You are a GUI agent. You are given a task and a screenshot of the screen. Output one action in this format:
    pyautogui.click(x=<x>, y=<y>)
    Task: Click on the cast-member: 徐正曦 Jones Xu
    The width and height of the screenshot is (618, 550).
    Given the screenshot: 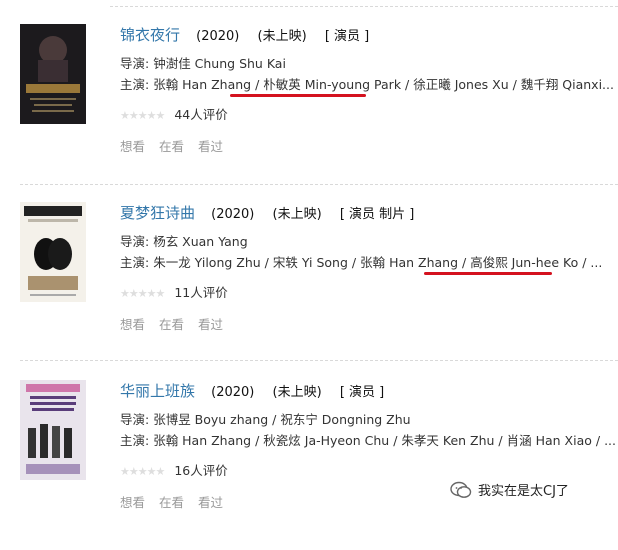 What is the action you would take?
    pyautogui.click(x=460, y=84)
    